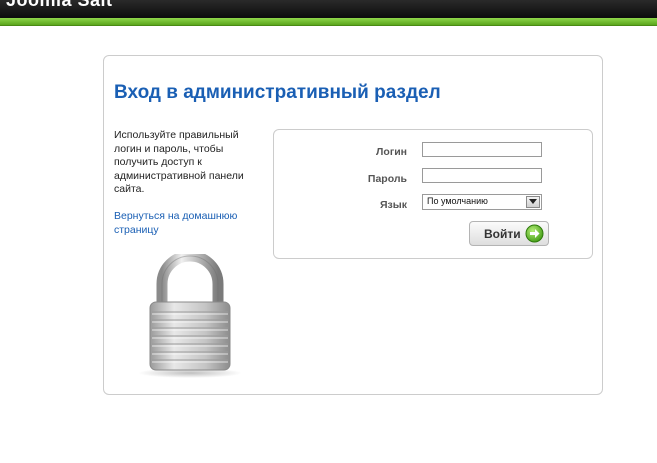  Describe the element at coordinates (328, 9) in the screenshot. I see `top-header-bar: Joomla Sait` at that location.